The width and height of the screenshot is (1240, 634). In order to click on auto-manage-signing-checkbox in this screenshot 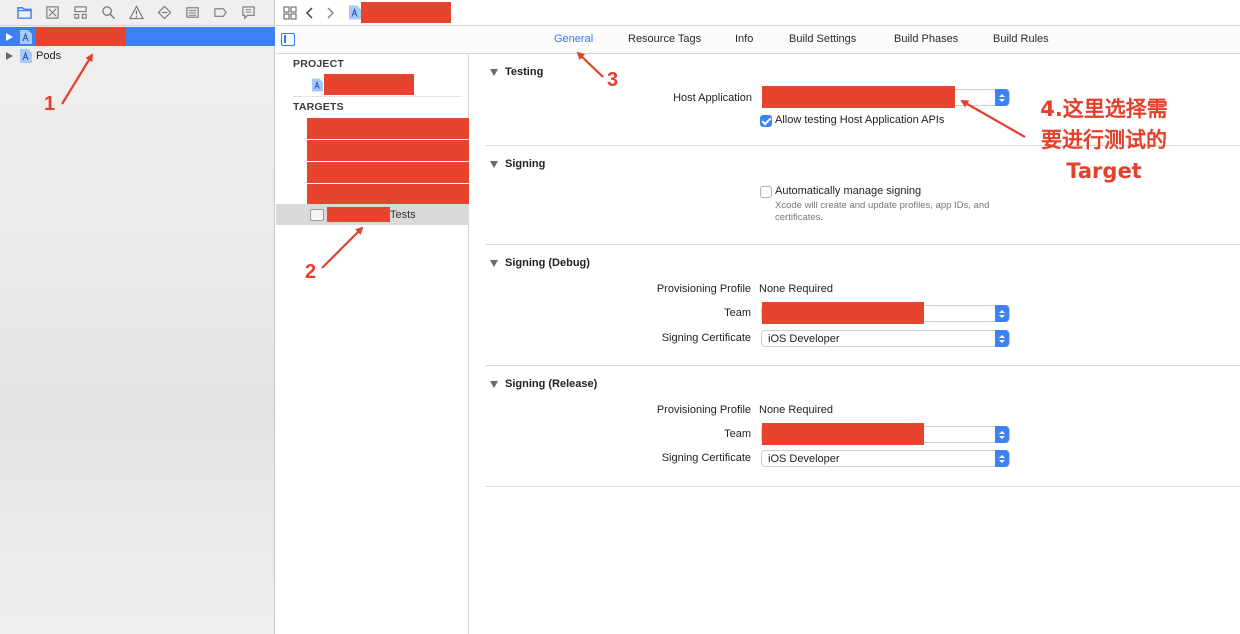, I will do `click(766, 192)`.